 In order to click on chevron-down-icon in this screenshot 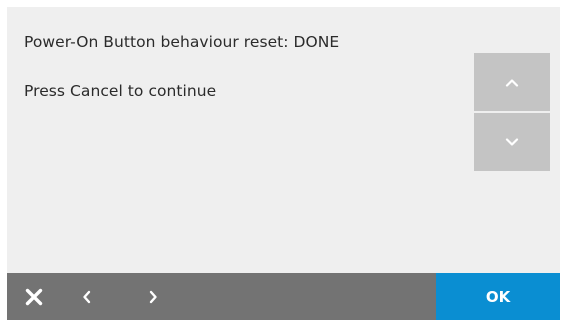, I will do `click(512, 141)`.